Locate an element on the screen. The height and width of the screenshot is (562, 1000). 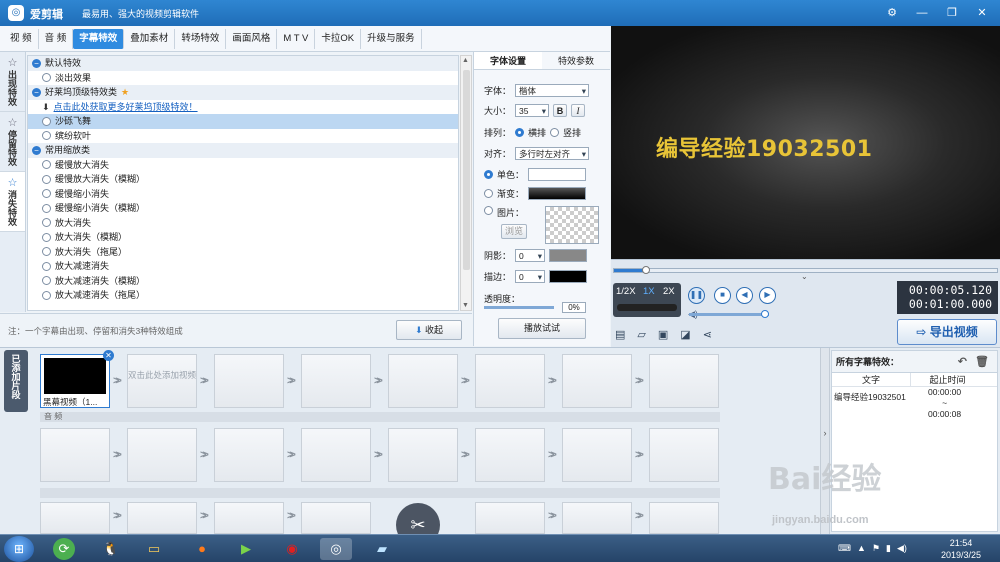
undo-icon: ↶ is located at coordinates (962, 362).